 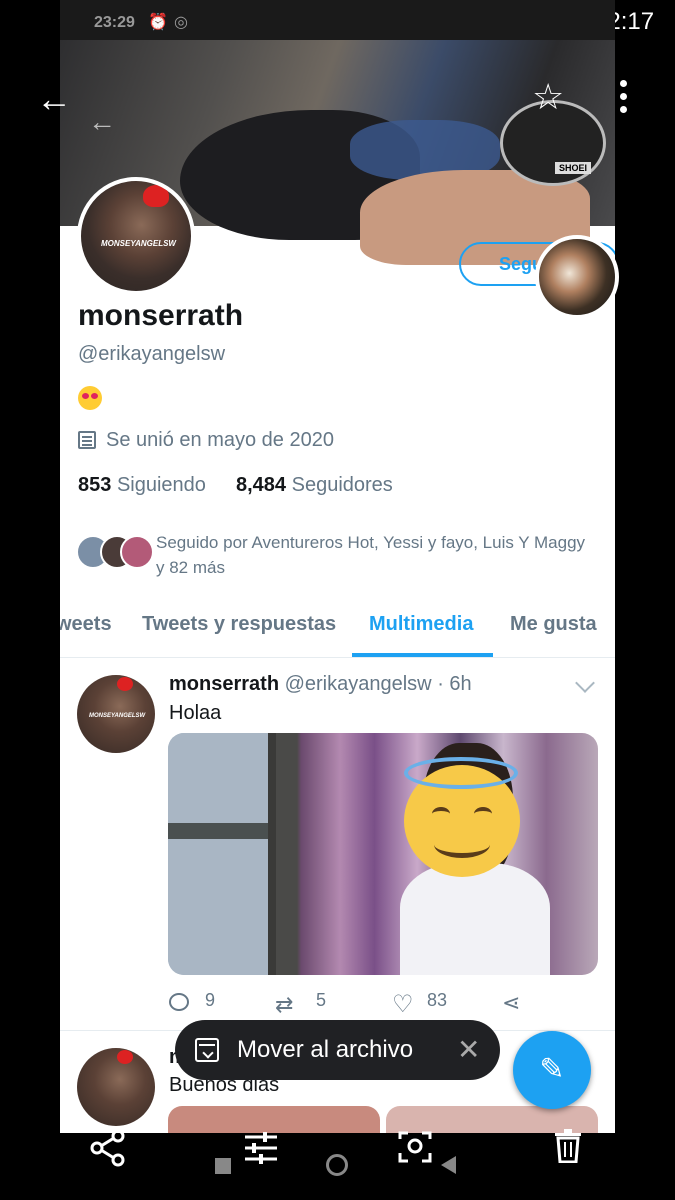 What do you see at coordinates (468, 1049) in the screenshot?
I see `close-icon: ✕` at bounding box center [468, 1049].